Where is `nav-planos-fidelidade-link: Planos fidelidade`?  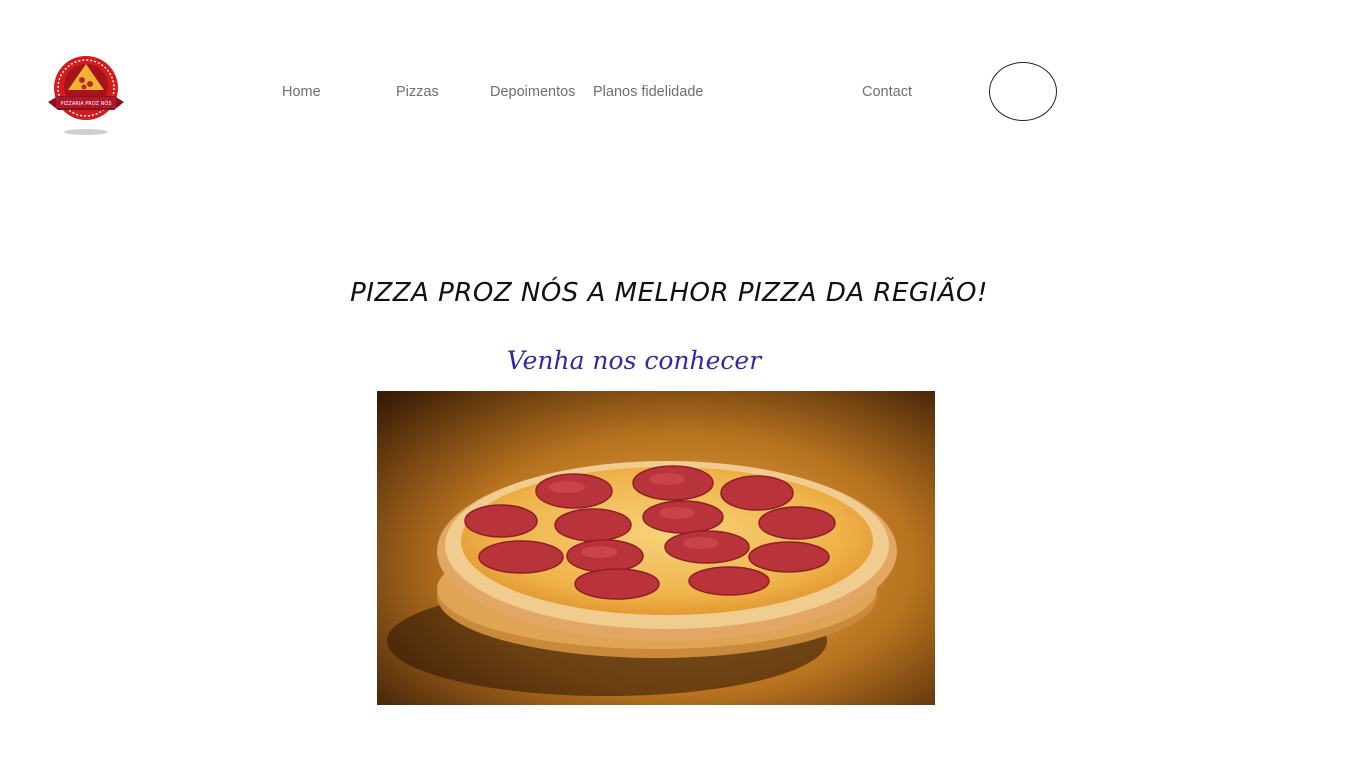
nav-planos-fidelidade-link: Planos fidelidade is located at coordinates (648, 92).